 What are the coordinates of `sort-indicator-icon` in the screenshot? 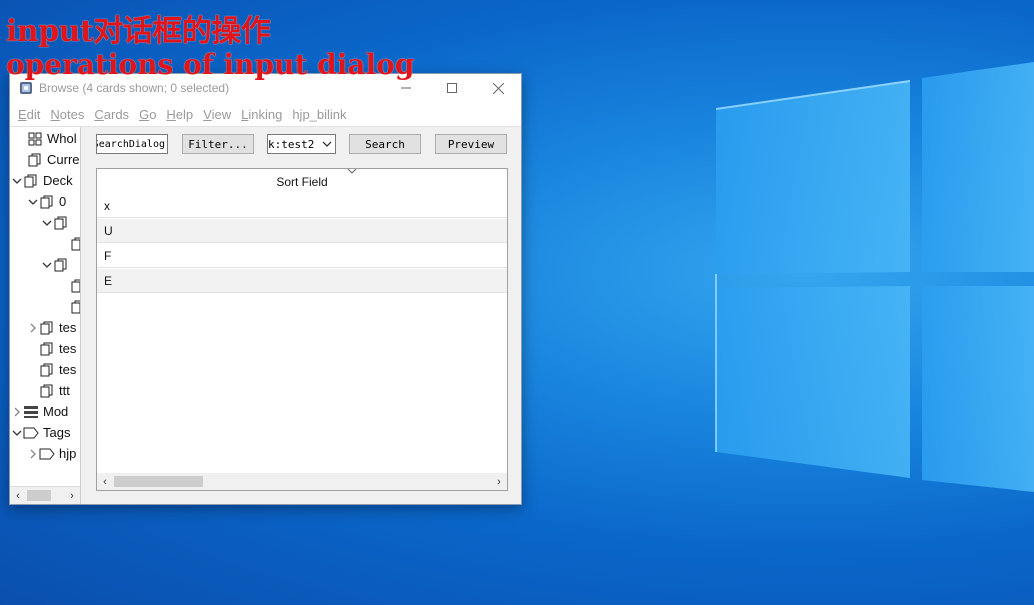 It's located at (352, 171).